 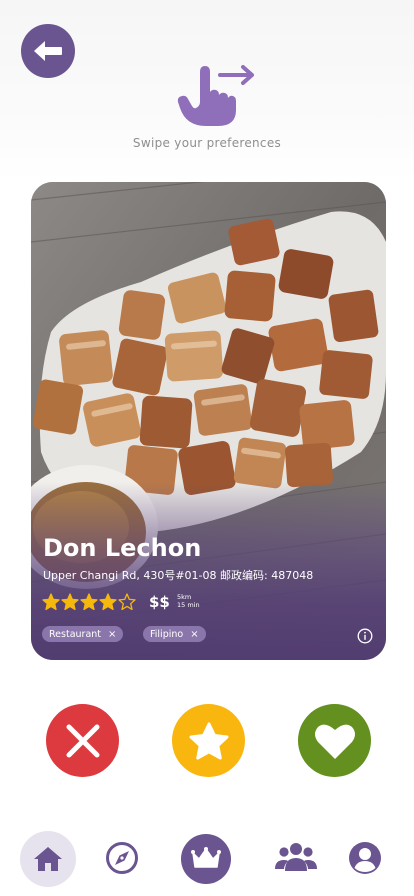 What do you see at coordinates (167, 634) in the screenshot?
I see `tag-label: Filipino` at bounding box center [167, 634].